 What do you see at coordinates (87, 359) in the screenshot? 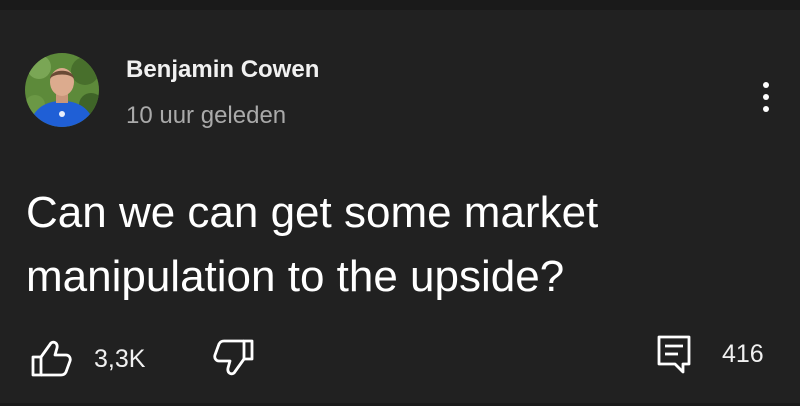
I see `like-button: 3,3K` at bounding box center [87, 359].